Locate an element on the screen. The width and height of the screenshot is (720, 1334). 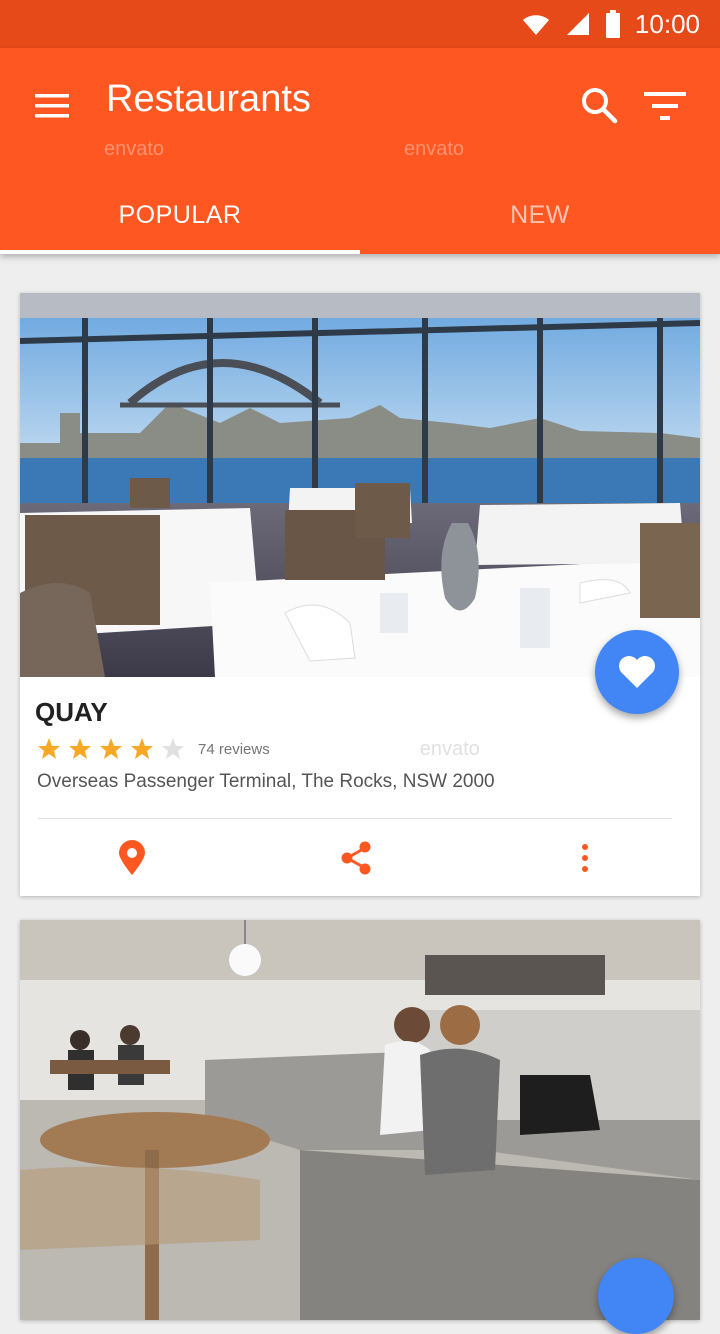
rating: 74 reviews envato is located at coordinates (257, 749).